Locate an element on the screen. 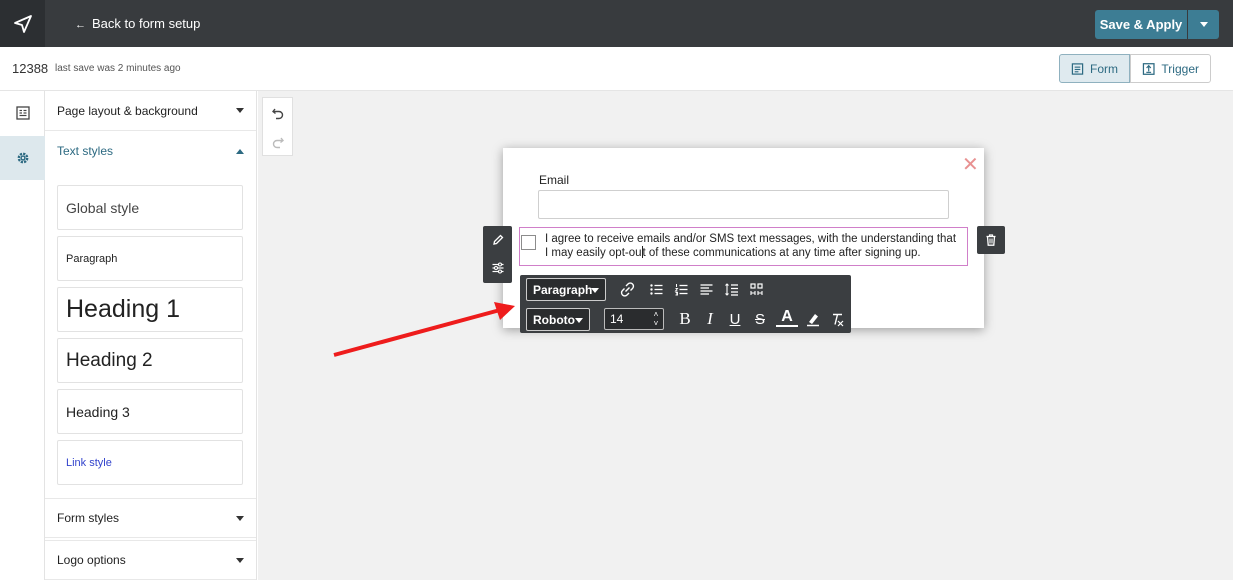 The width and height of the screenshot is (1233, 580). delete-block-button is located at coordinates (991, 240).